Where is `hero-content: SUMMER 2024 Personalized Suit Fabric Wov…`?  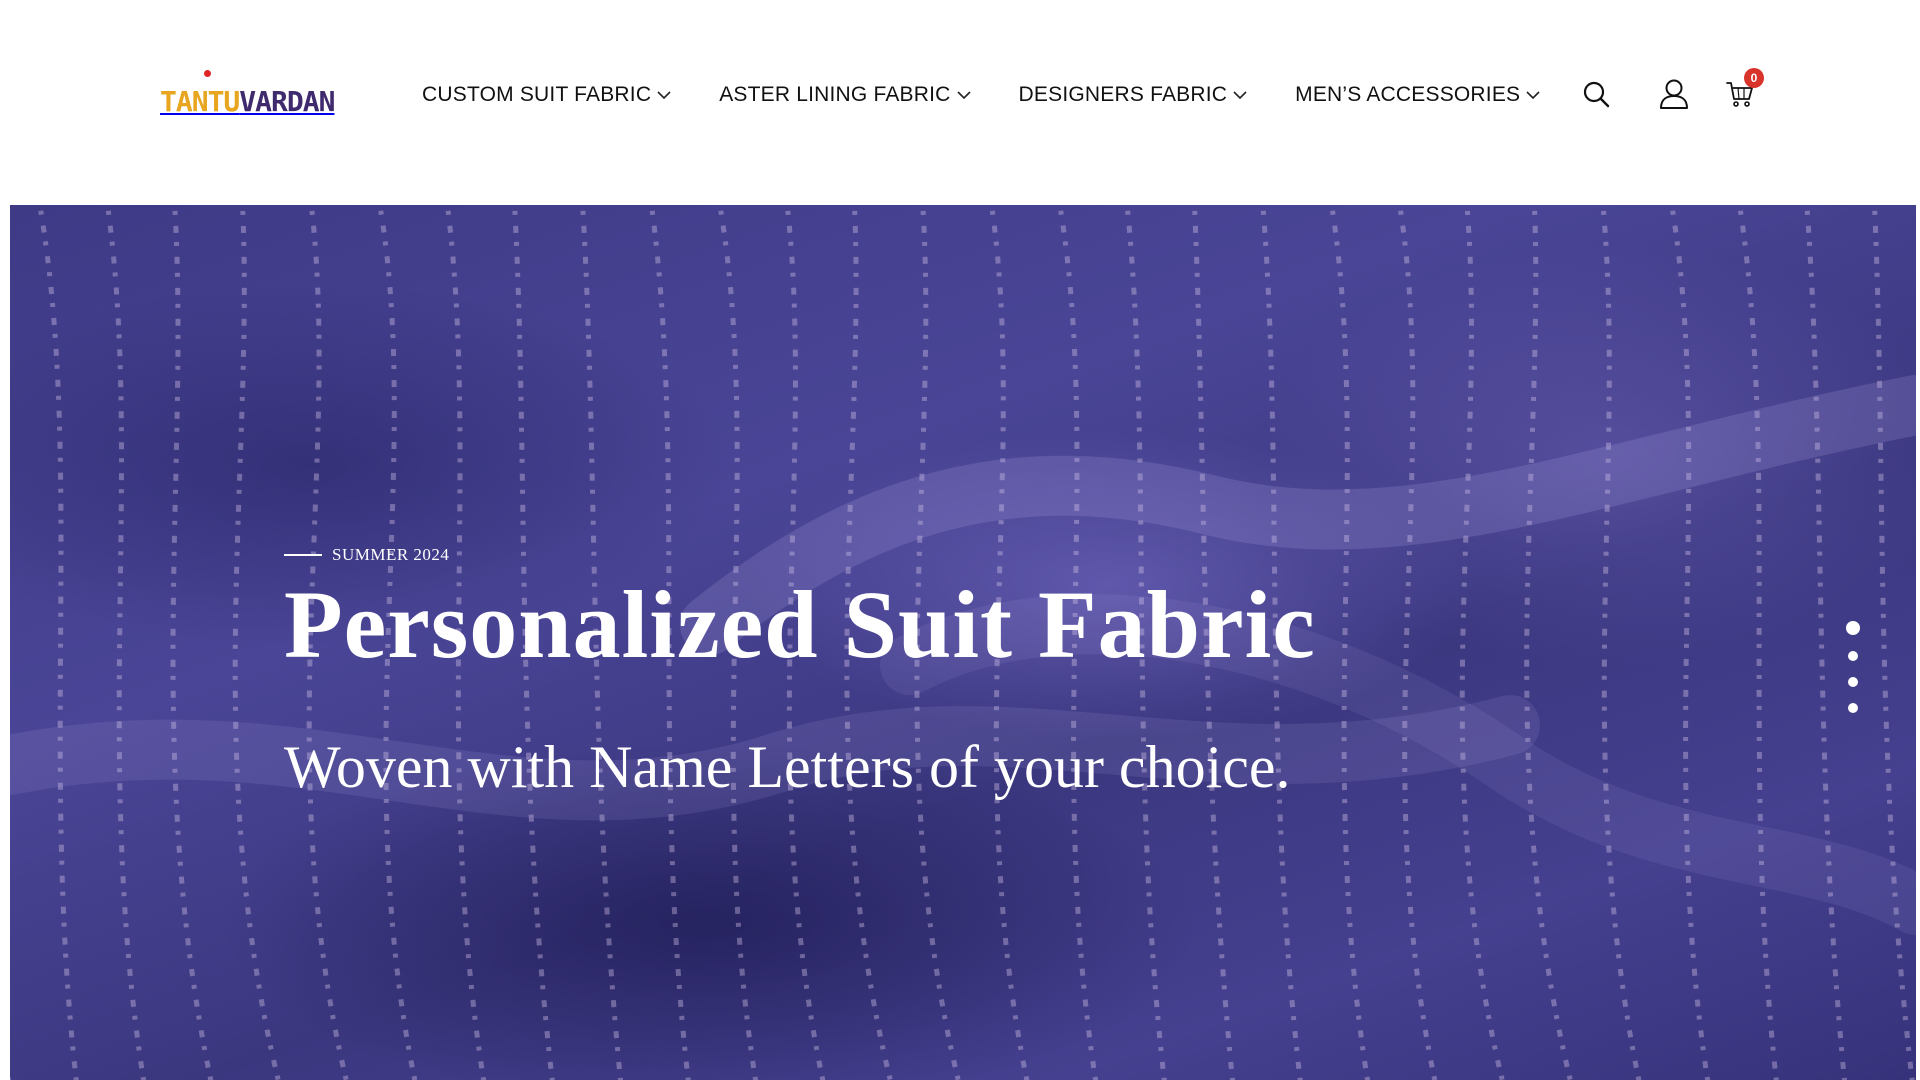 hero-content: SUMMER 2024 Personalized Suit Fabric Wov… is located at coordinates (800, 671).